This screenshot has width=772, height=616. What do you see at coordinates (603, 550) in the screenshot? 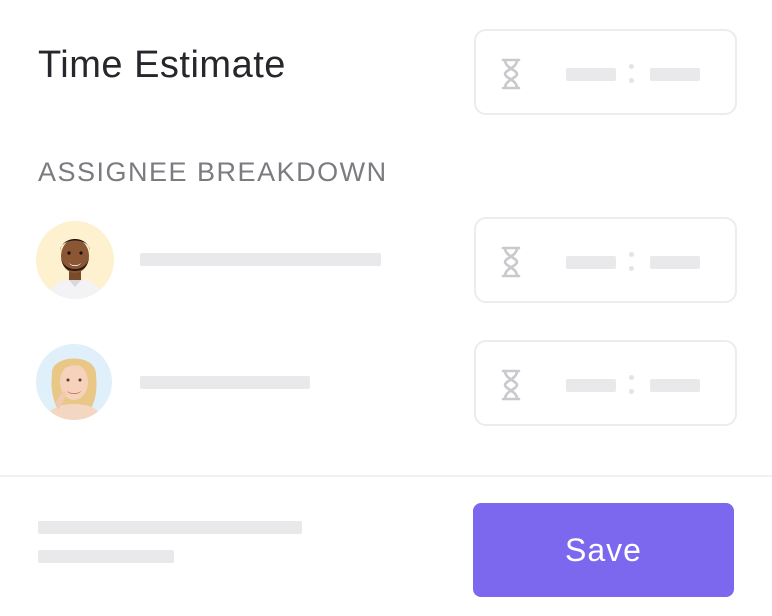
I see `save-button: Save` at bounding box center [603, 550].